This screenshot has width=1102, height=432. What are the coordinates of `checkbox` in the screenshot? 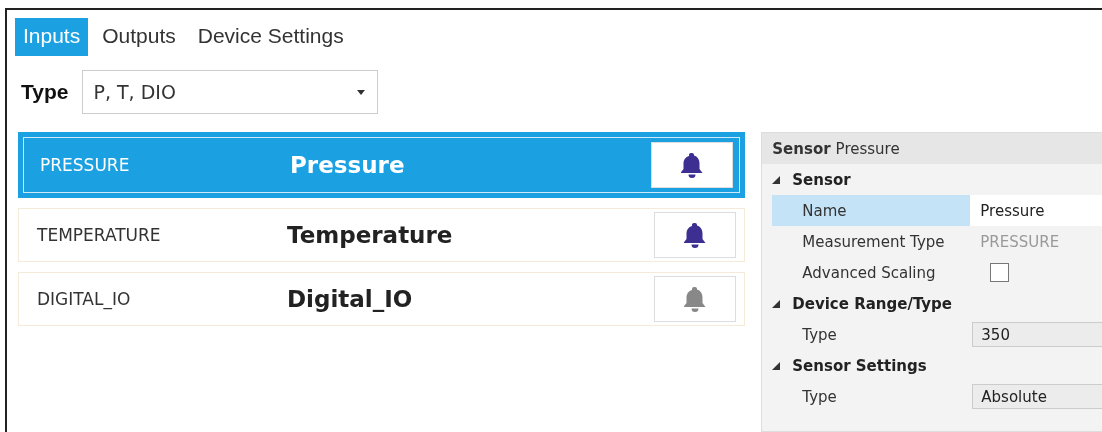 It's located at (1000, 272).